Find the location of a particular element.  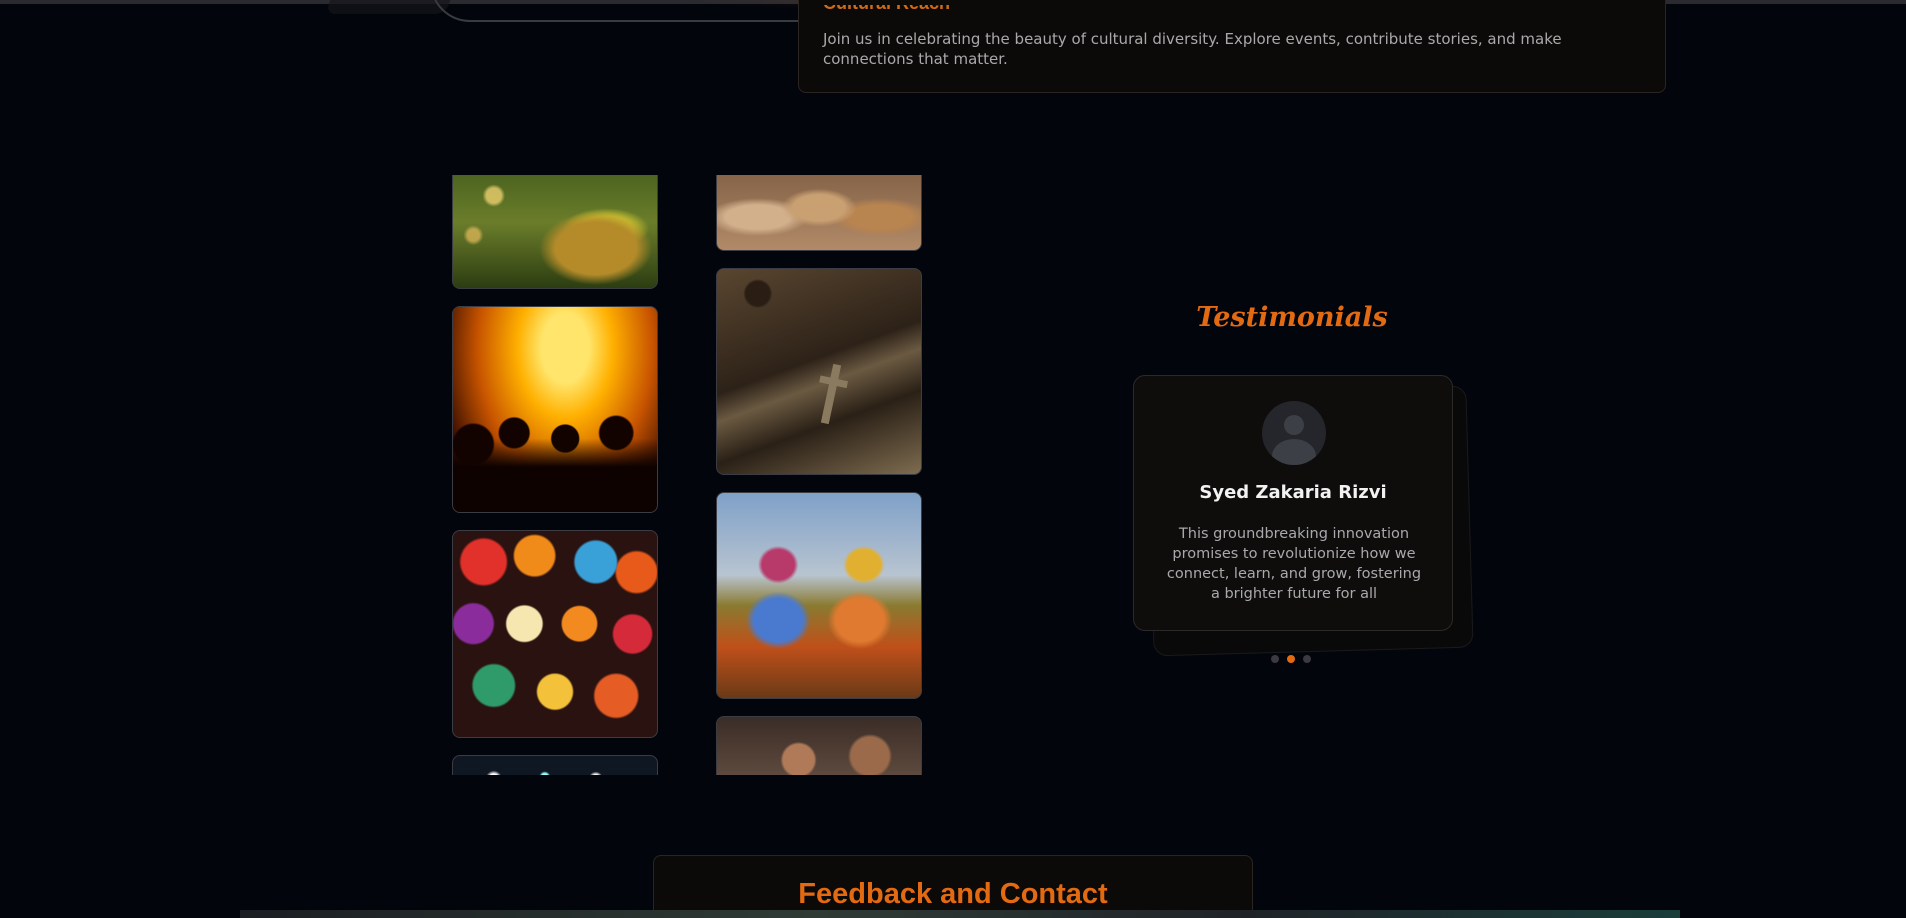

gallery-image-concert is located at coordinates (555, 409).